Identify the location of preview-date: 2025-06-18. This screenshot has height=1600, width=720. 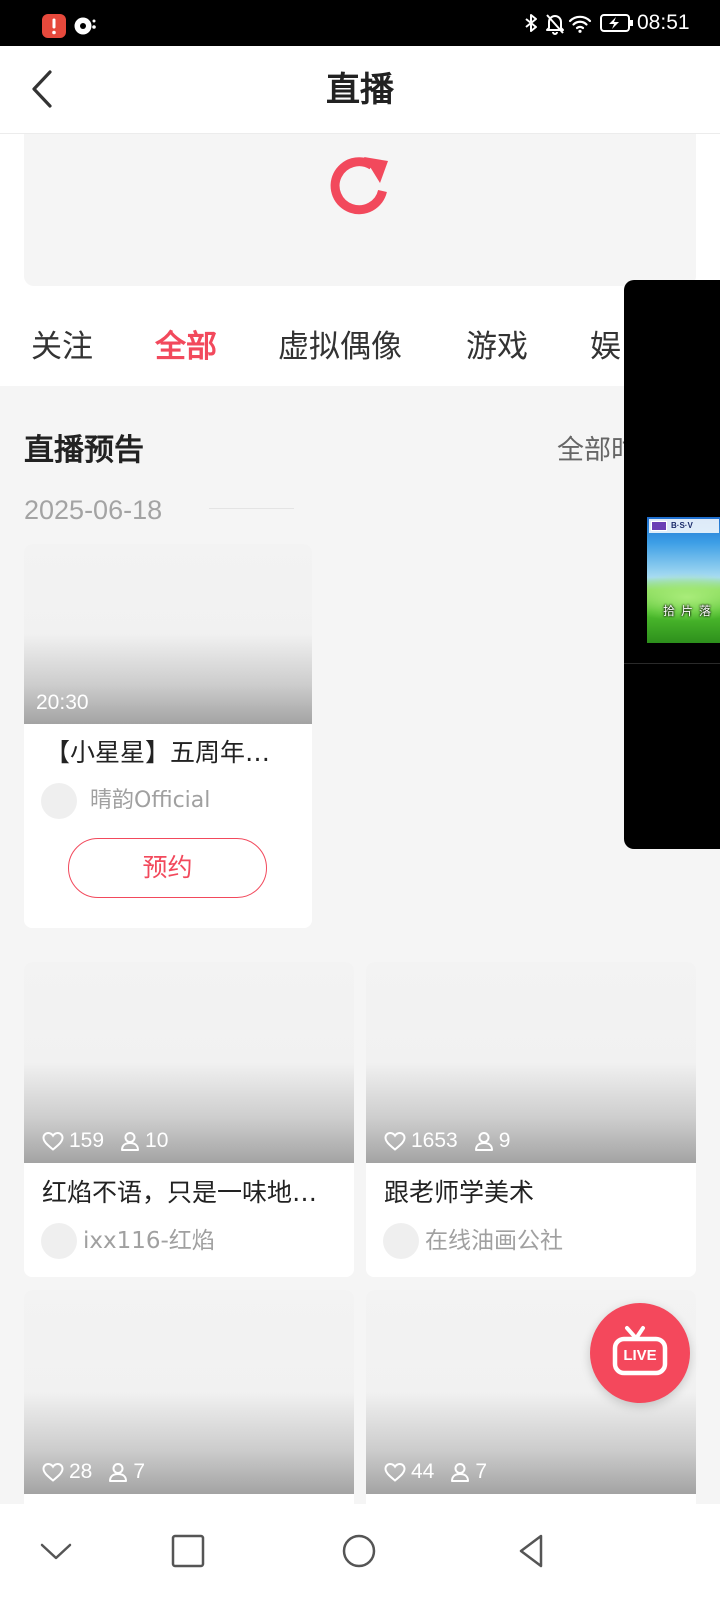
(93, 510).